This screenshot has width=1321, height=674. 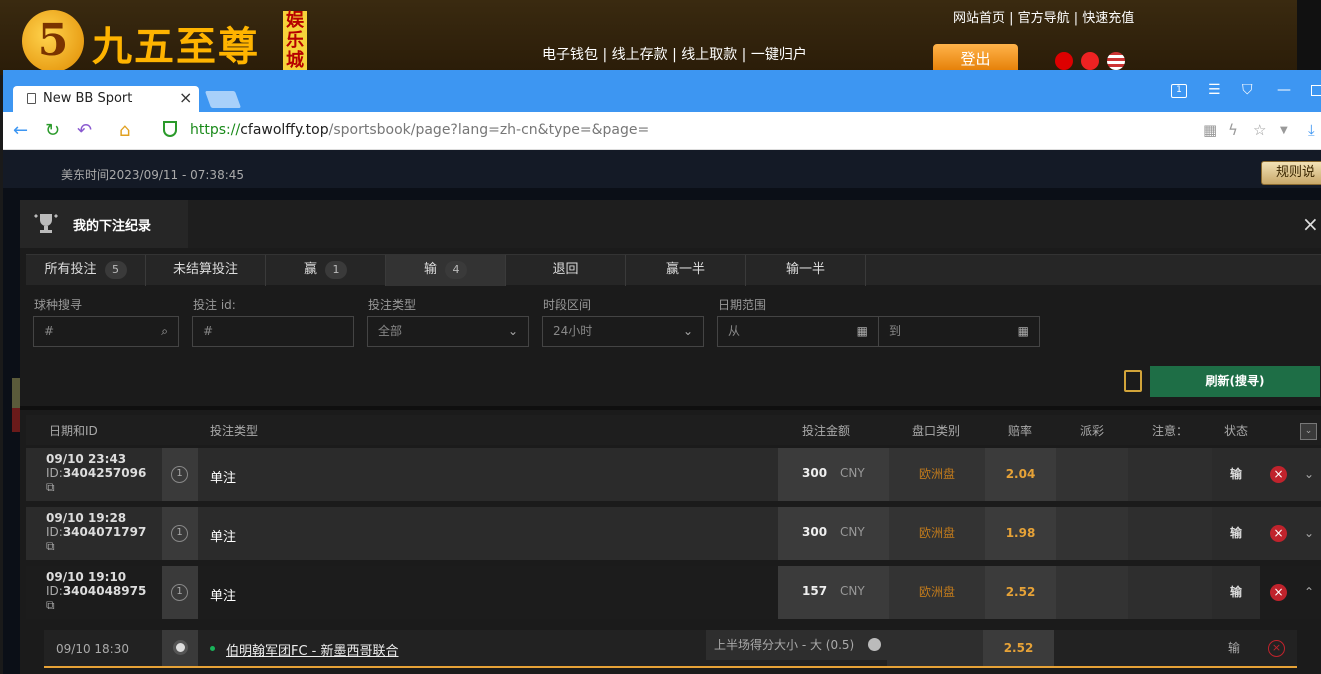 I want to click on home-icon: ⌂, so click(x=124, y=130).